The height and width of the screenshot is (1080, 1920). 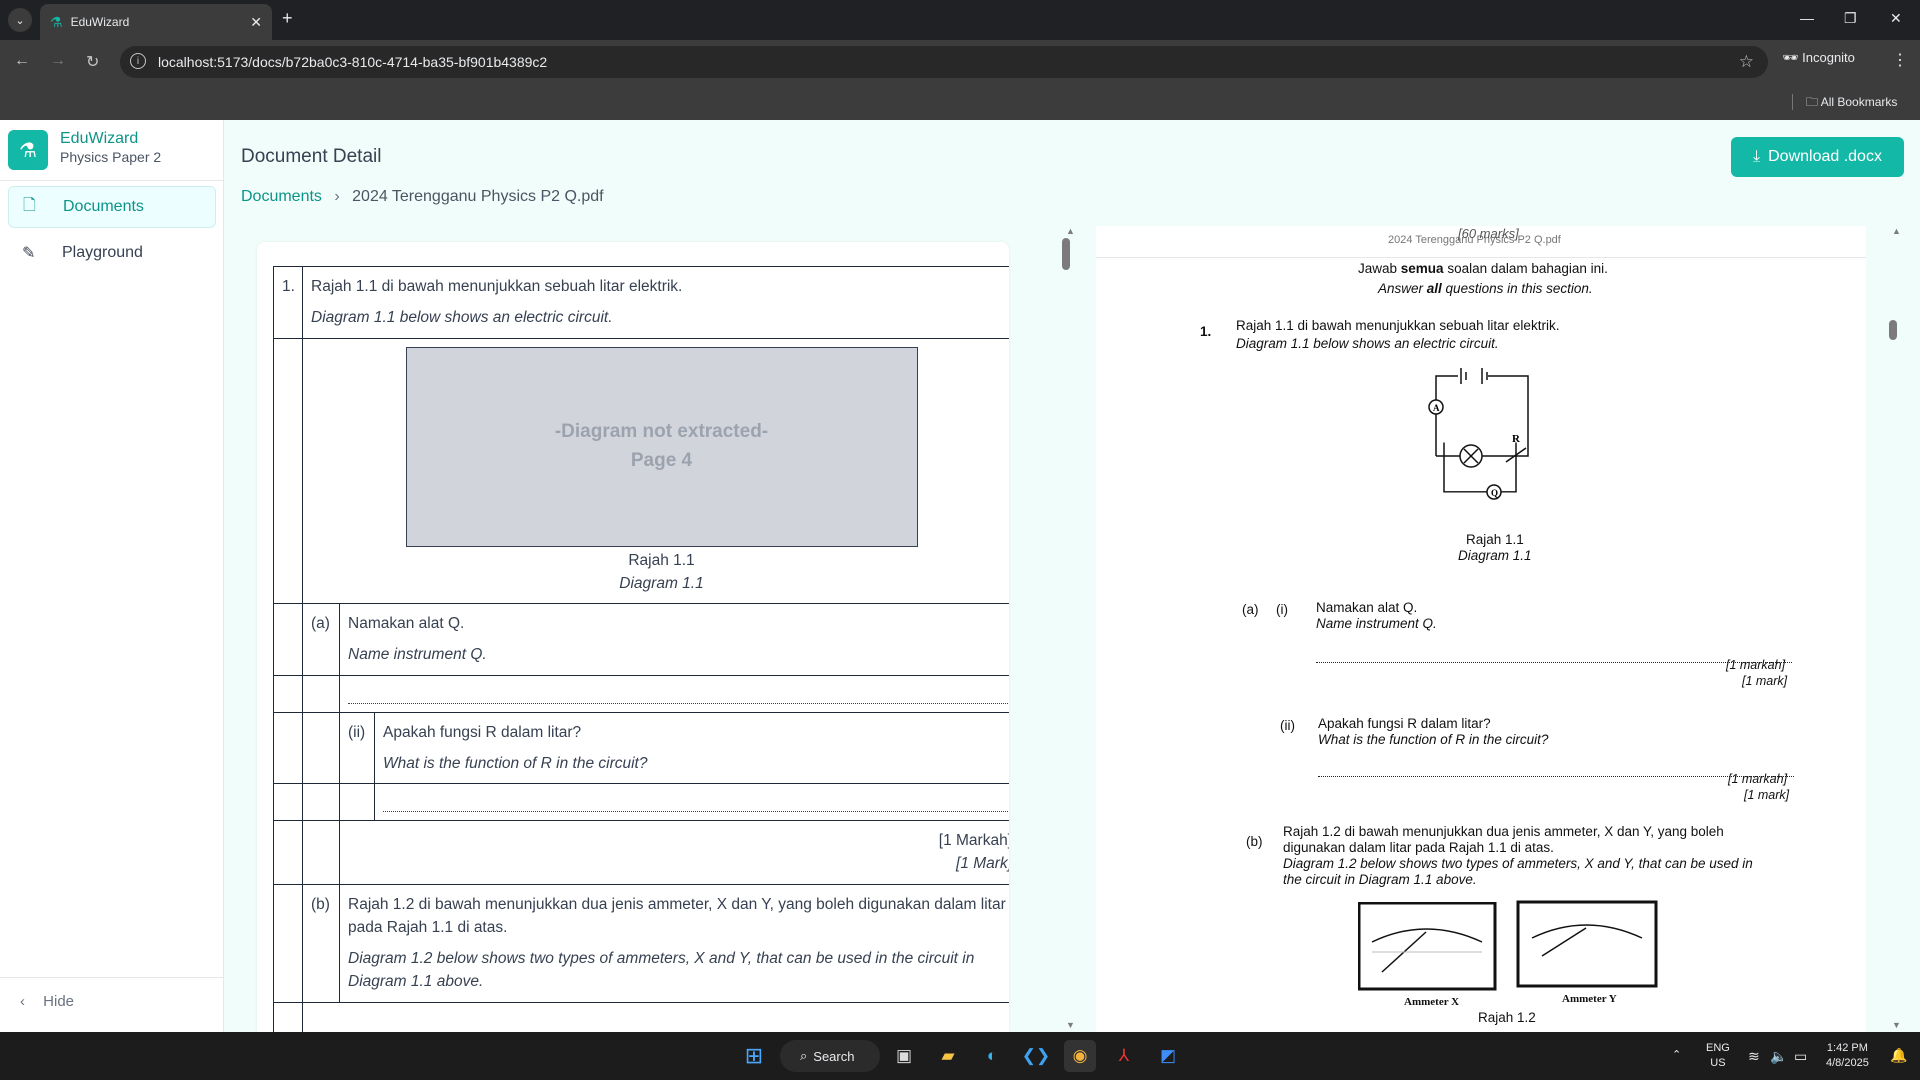 What do you see at coordinates (1168, 1056) in the screenshot?
I see `photos-app-icon: ◩` at bounding box center [1168, 1056].